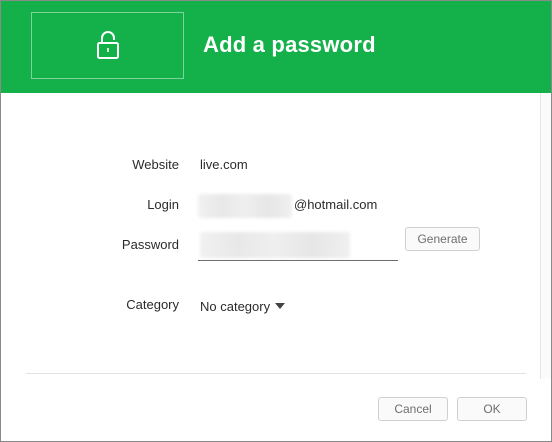  I want to click on cancel-button: Cancel, so click(413, 409).